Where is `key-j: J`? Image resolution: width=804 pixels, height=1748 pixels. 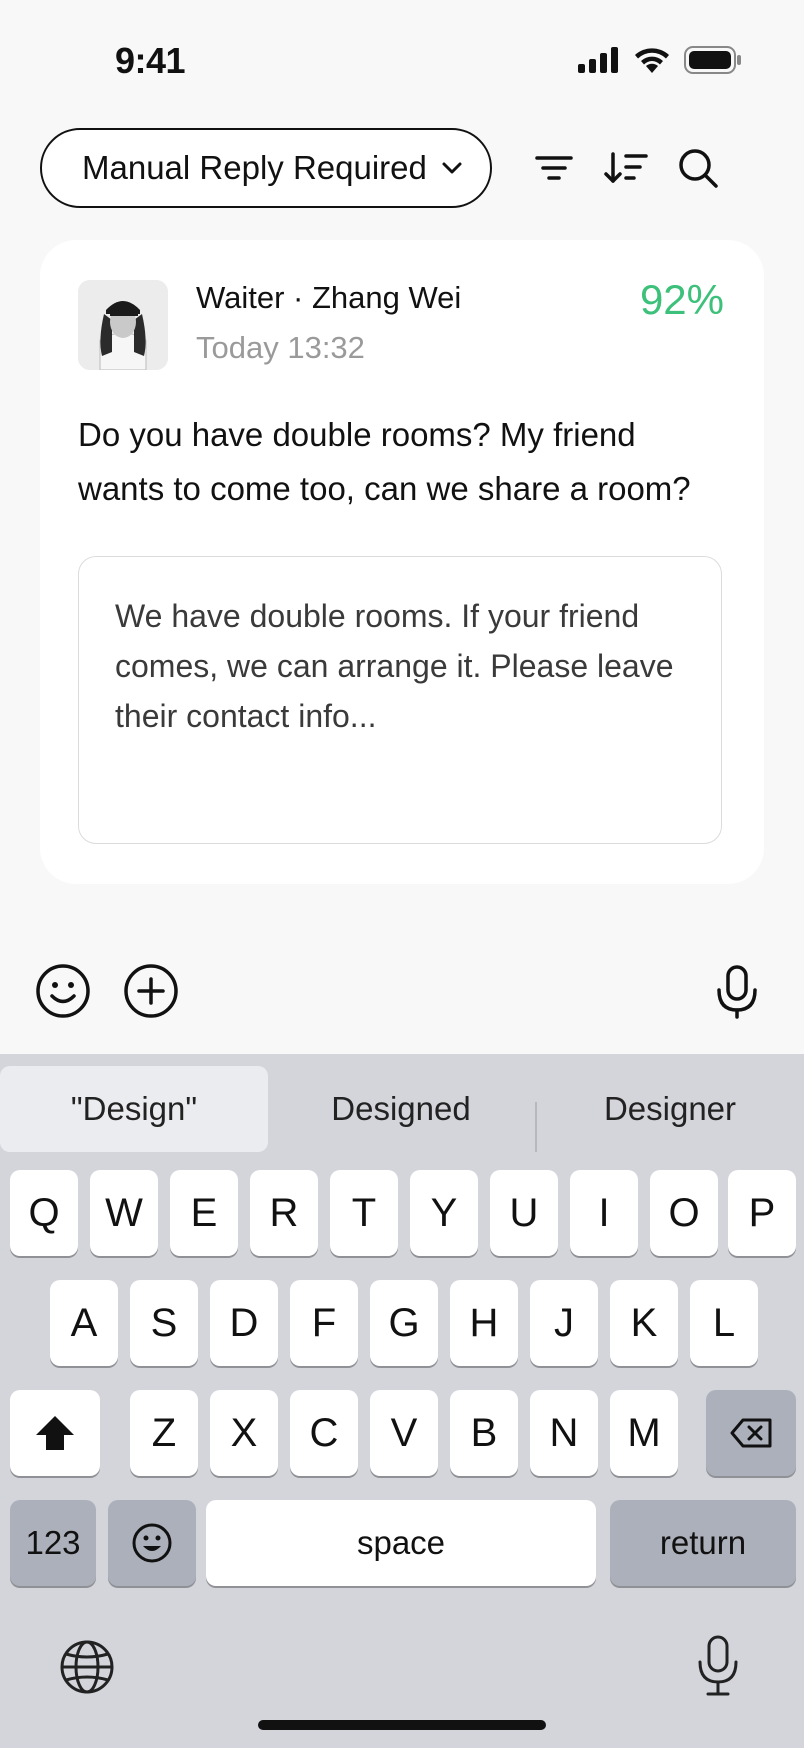
key-j: J is located at coordinates (564, 1323).